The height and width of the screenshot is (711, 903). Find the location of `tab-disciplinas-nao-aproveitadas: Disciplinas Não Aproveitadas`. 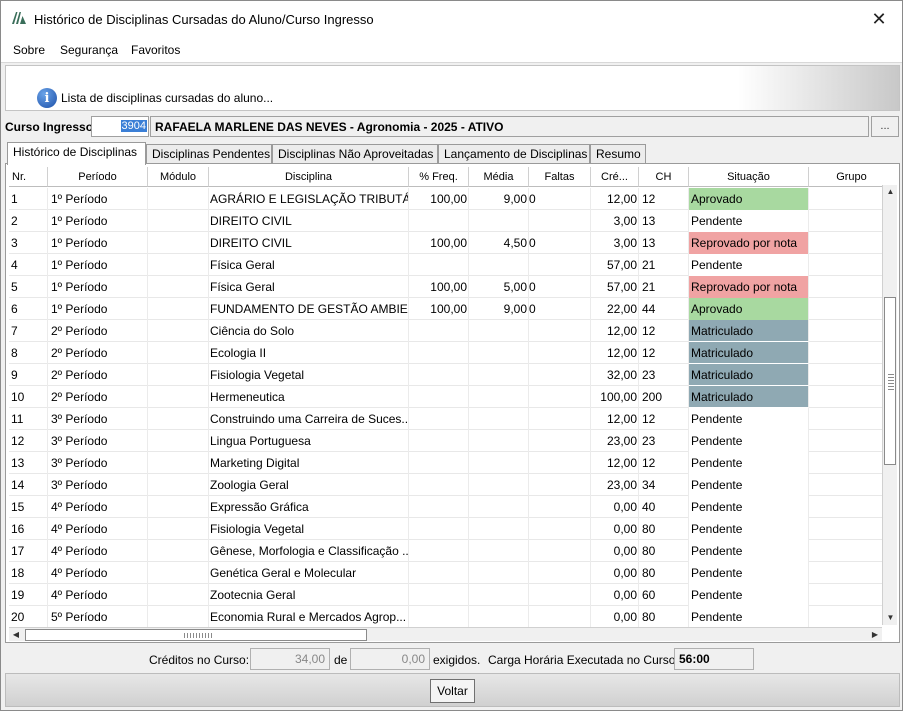

tab-disciplinas-nao-aproveitadas: Disciplinas Não Aproveitadas is located at coordinates (355, 154).